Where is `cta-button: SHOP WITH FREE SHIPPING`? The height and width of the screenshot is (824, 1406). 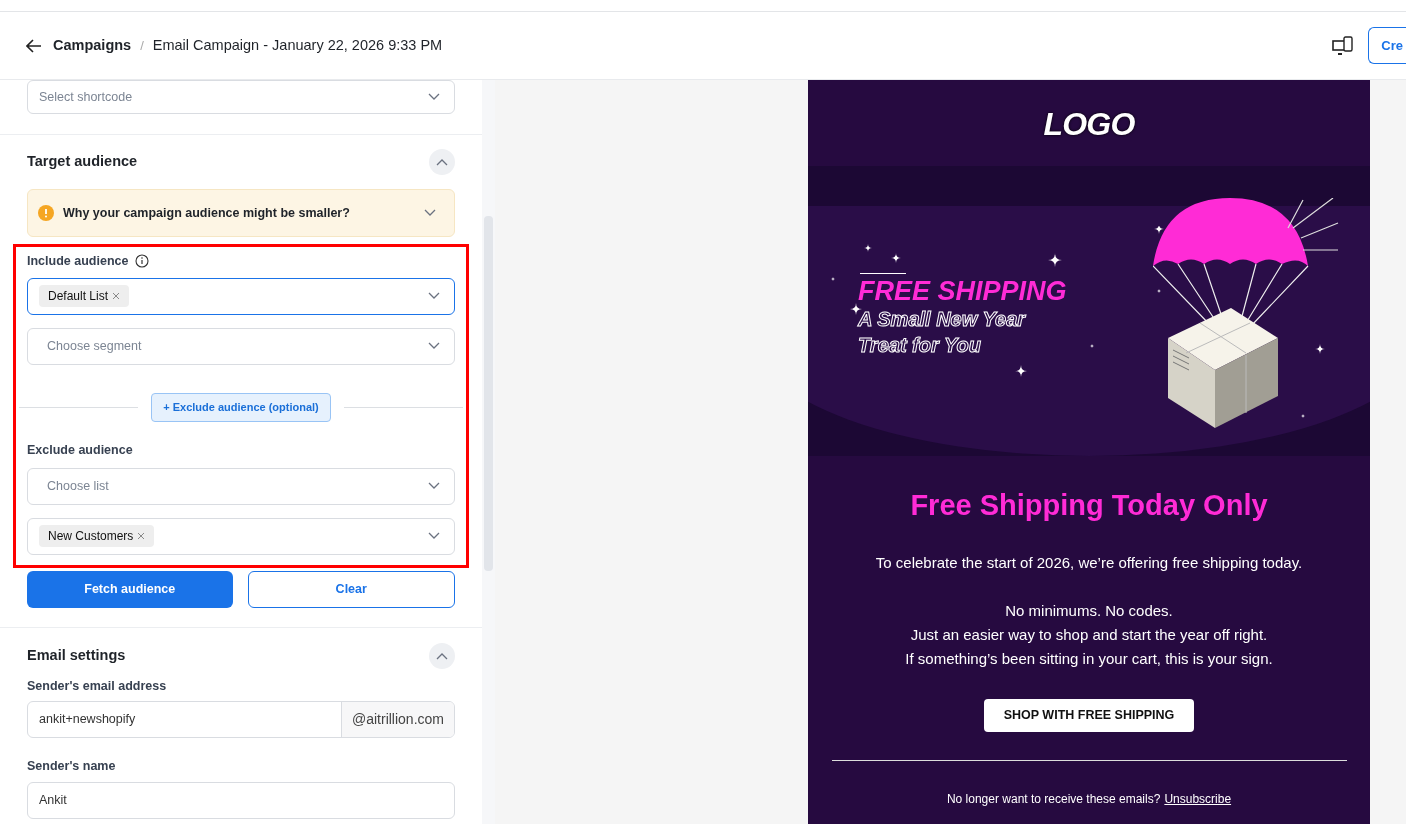
cta-button: SHOP WITH FREE SHIPPING is located at coordinates (1089, 715).